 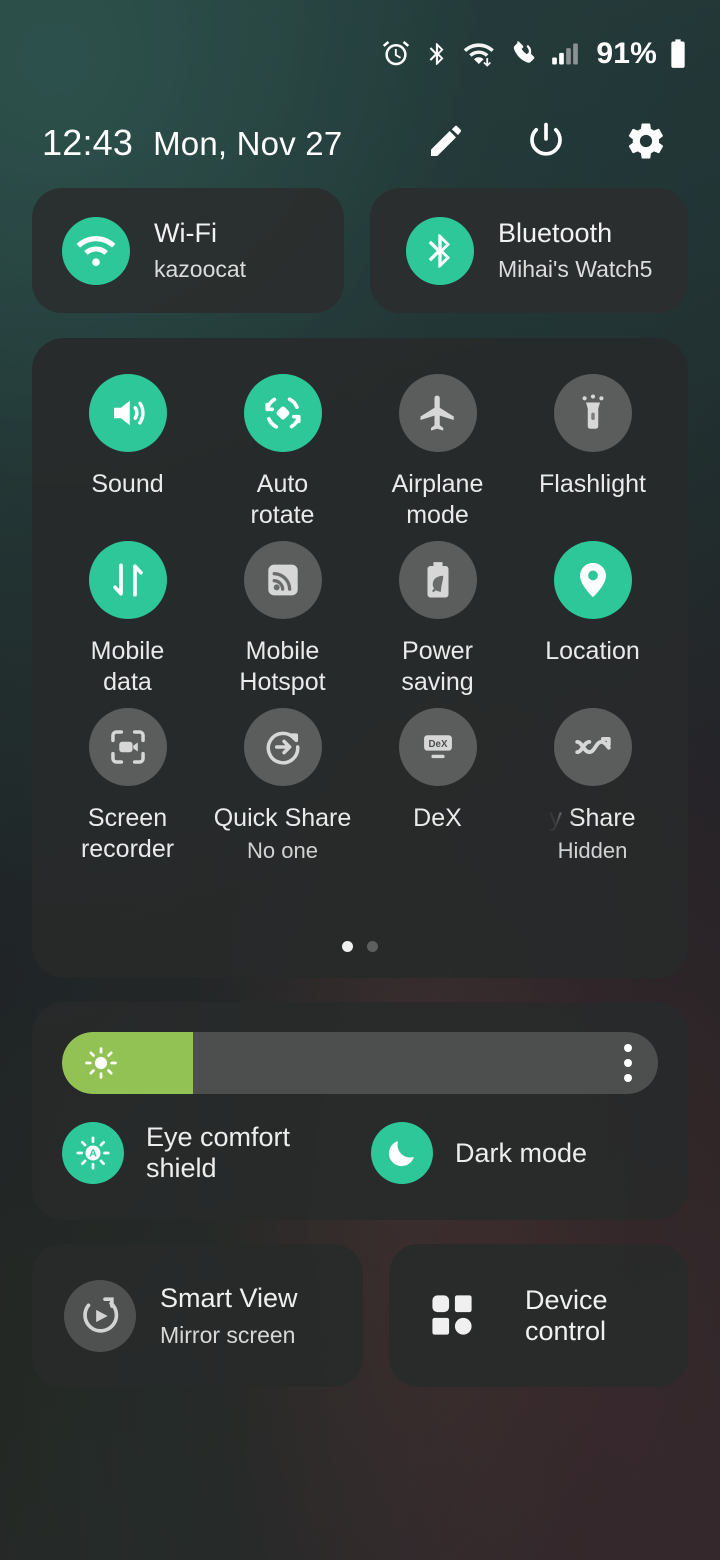 I want to click on qs-tile-flashlight: Flashlight, so click(x=592, y=452).